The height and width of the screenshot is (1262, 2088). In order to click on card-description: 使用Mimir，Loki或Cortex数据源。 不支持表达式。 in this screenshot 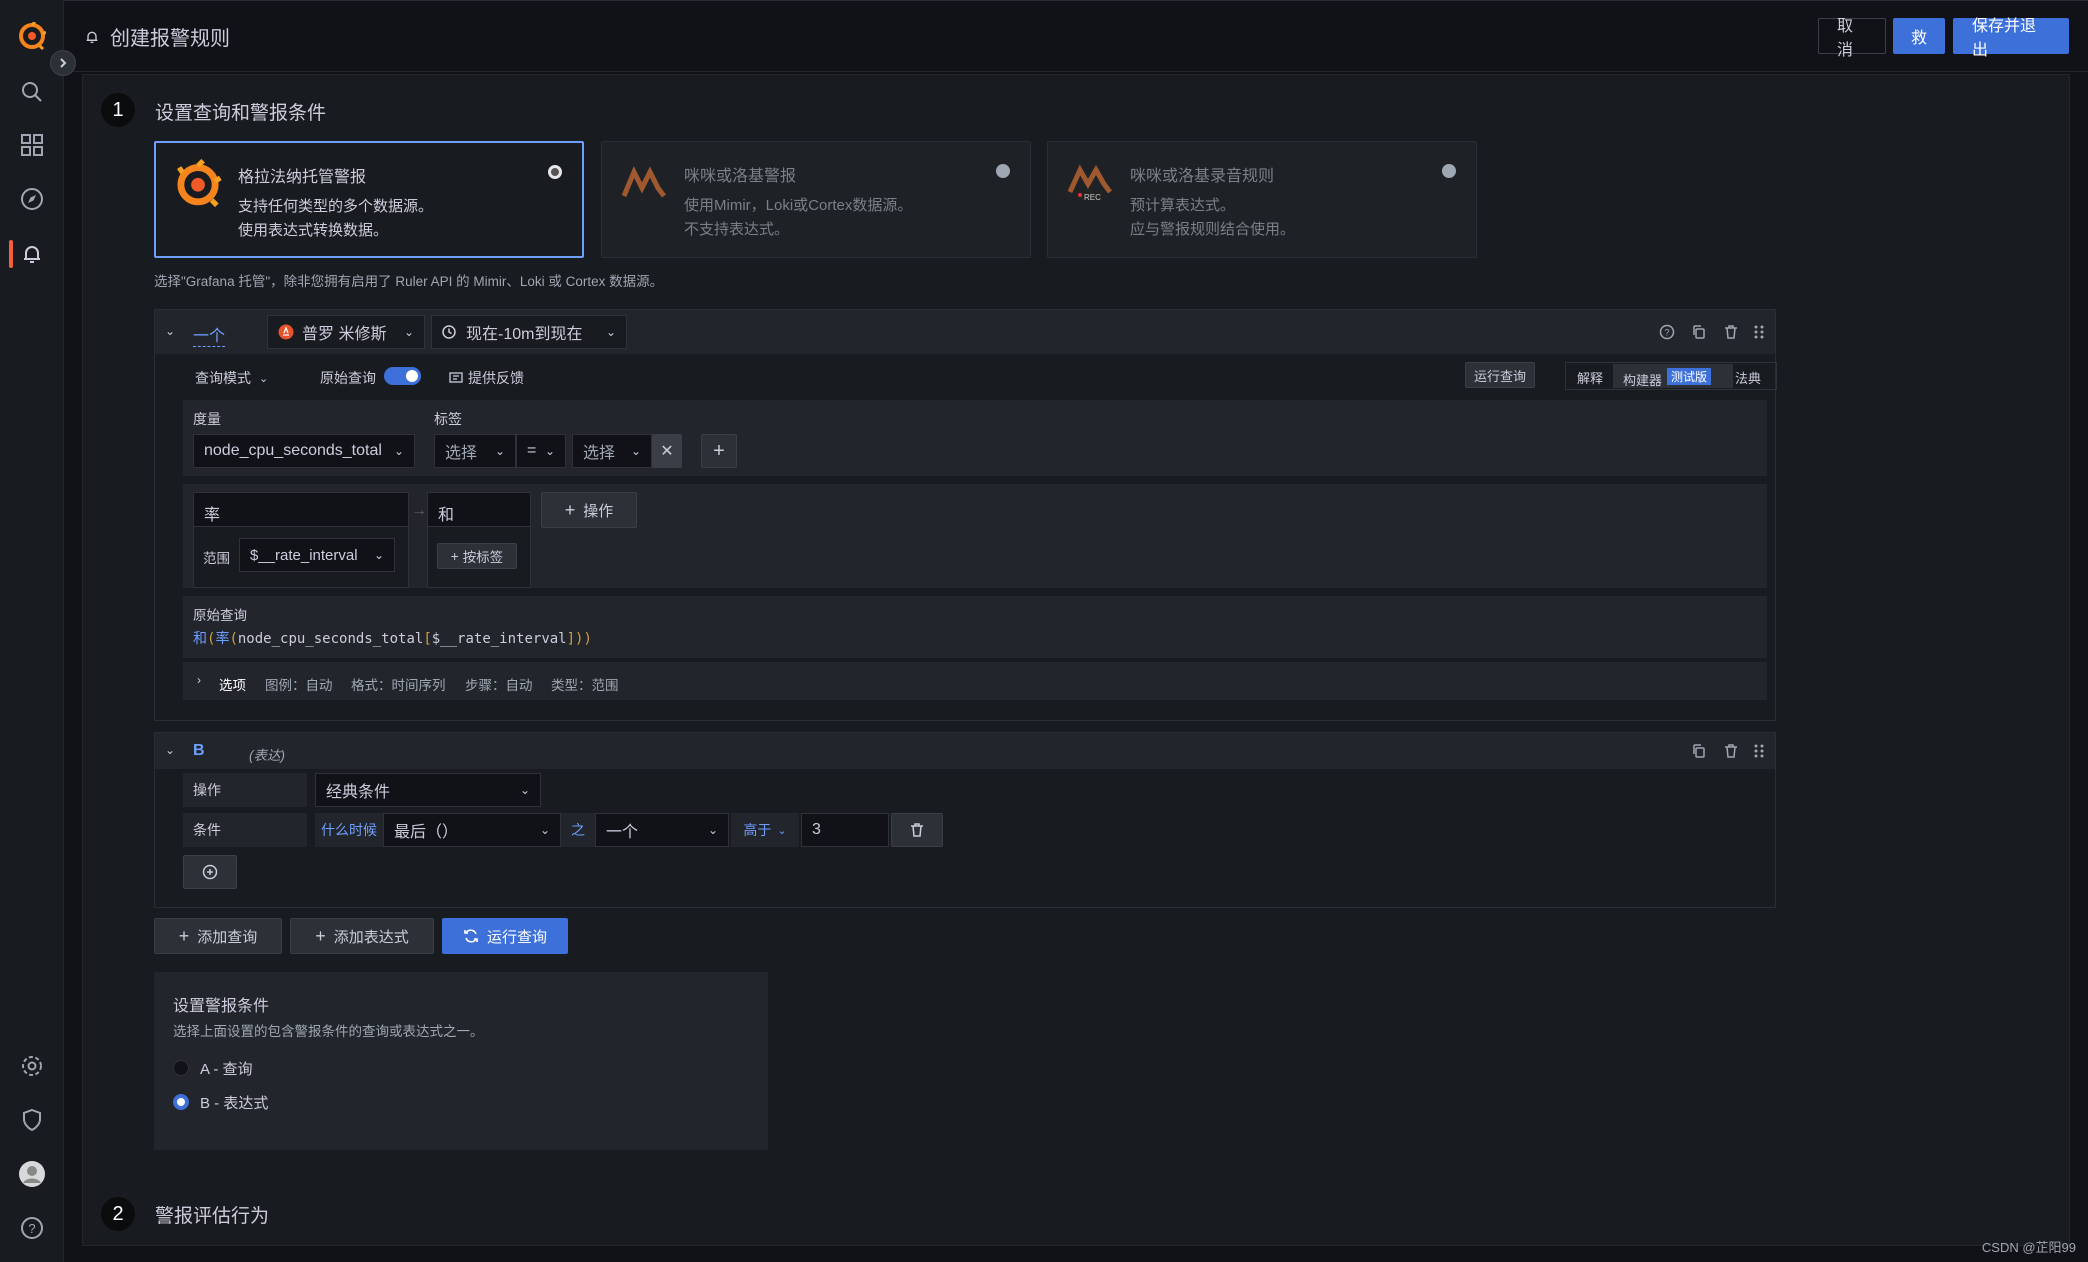, I will do `click(798, 217)`.